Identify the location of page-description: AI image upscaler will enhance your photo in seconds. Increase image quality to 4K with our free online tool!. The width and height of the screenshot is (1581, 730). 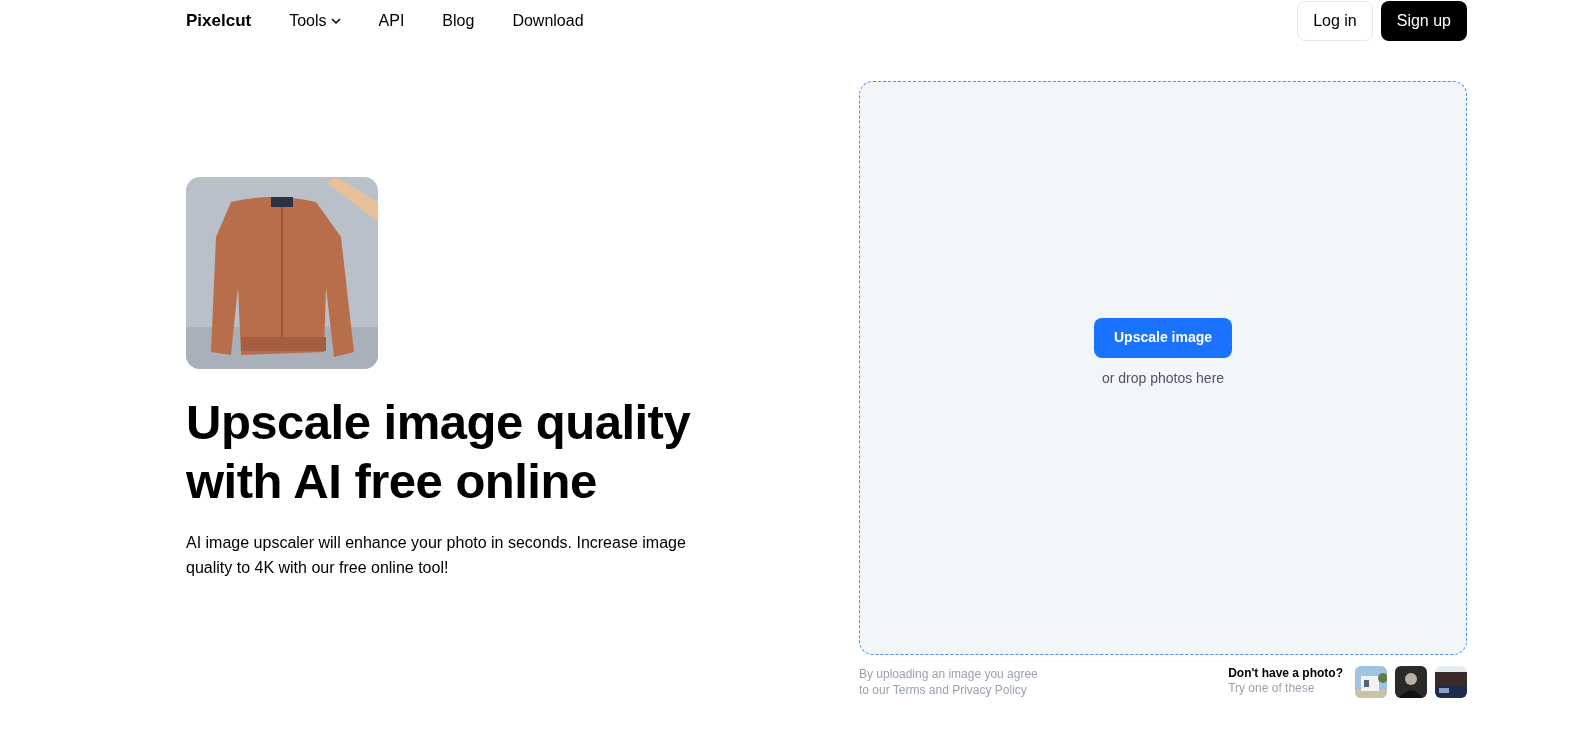
(436, 555).